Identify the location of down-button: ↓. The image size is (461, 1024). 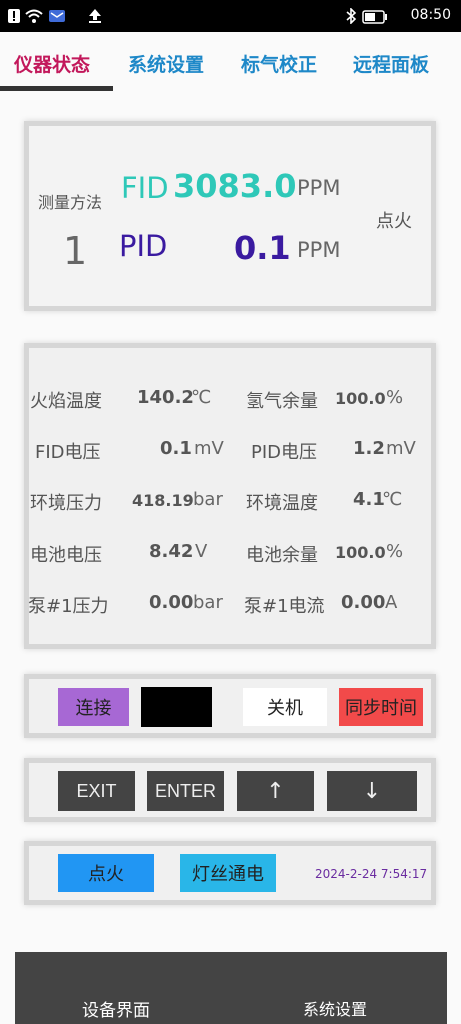
(372, 791).